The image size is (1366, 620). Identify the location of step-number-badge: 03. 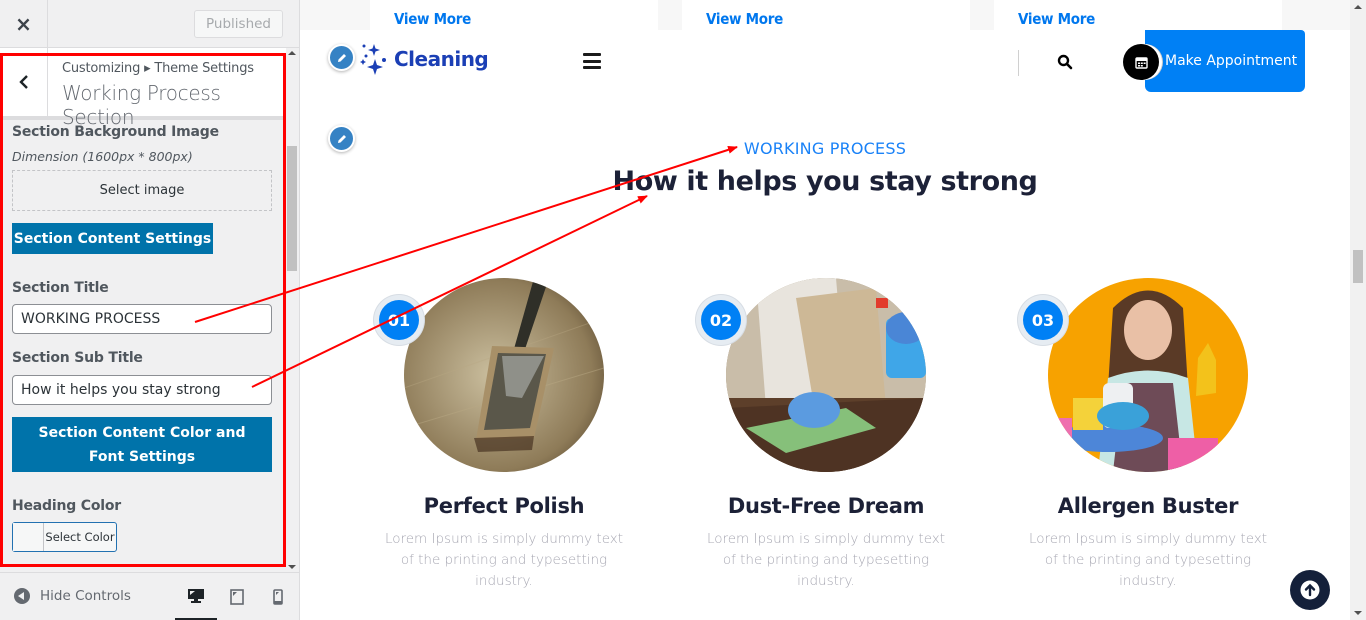
(1043, 320).